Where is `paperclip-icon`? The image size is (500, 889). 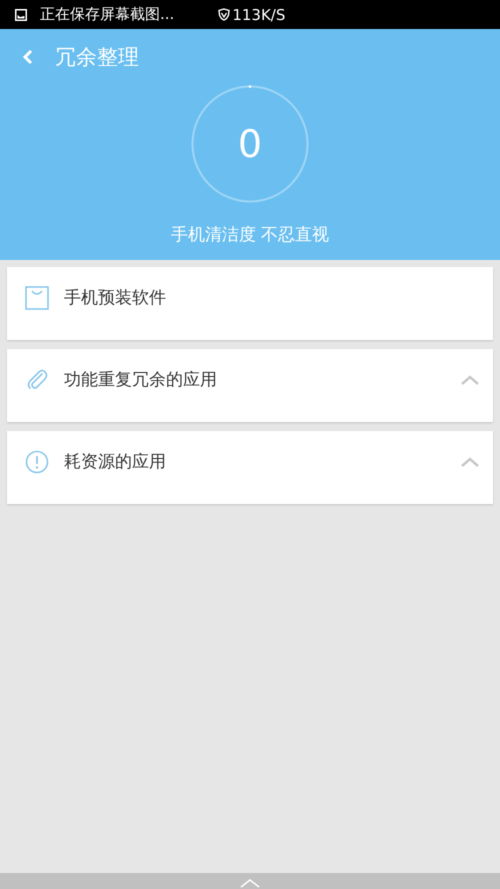
paperclip-icon is located at coordinates (37, 380).